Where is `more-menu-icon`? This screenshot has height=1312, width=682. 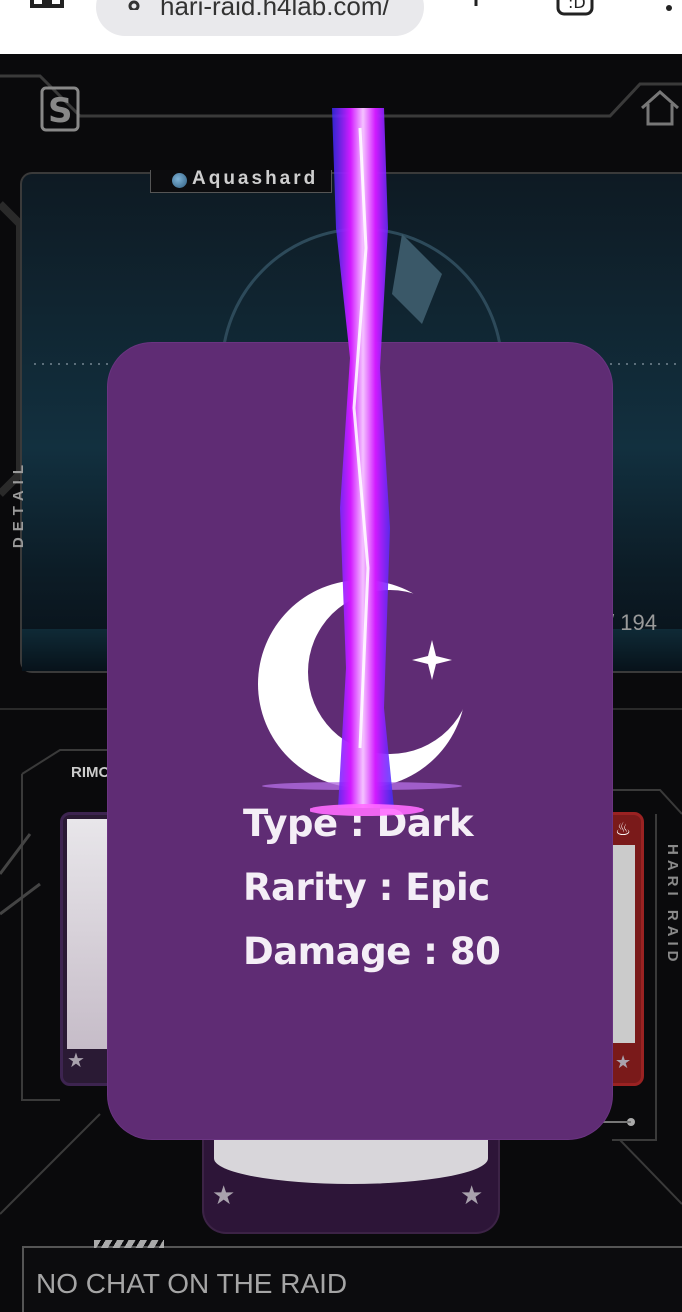
more-menu-icon is located at coordinates (669, 7).